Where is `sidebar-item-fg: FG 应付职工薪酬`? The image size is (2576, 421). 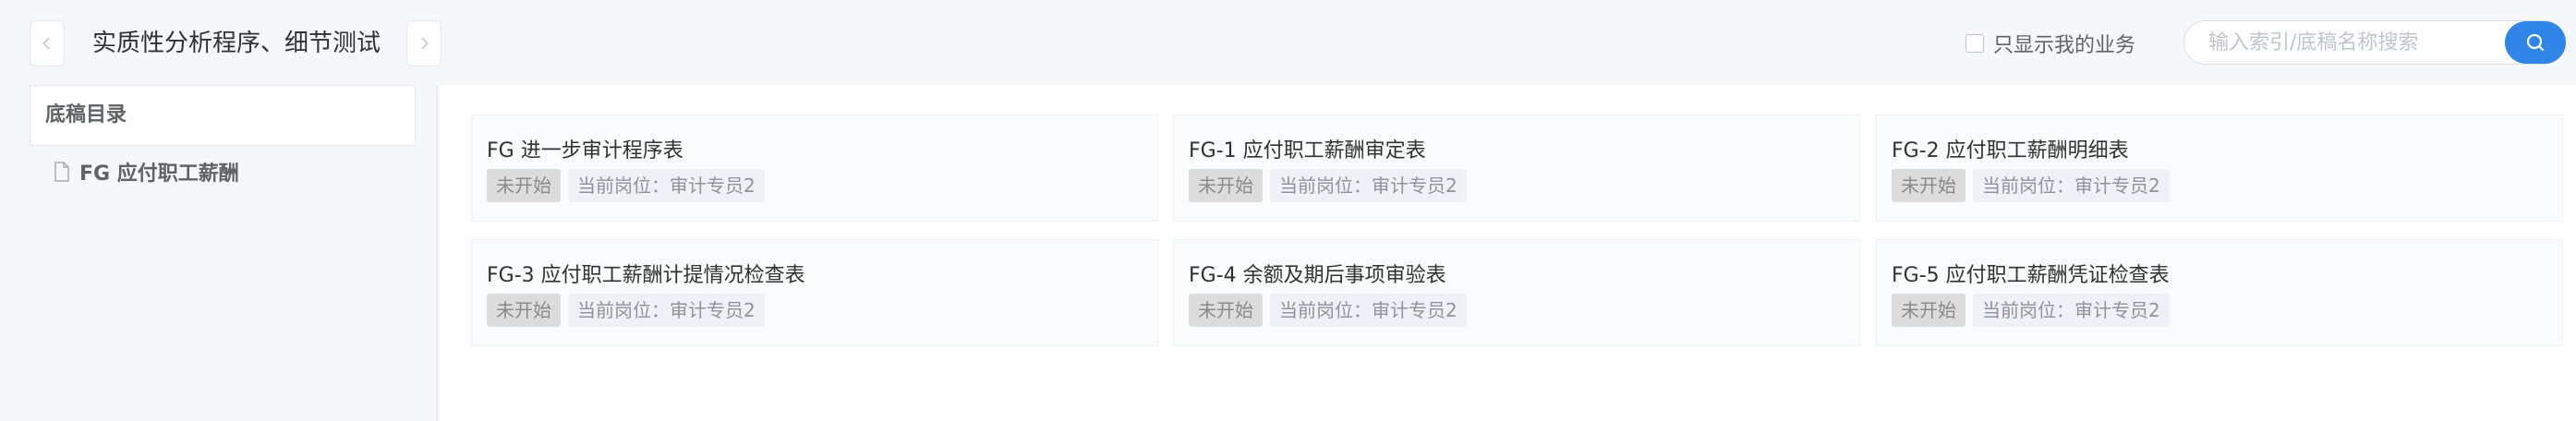
sidebar-item-fg: FG 应付职工薪酬 is located at coordinates (146, 171).